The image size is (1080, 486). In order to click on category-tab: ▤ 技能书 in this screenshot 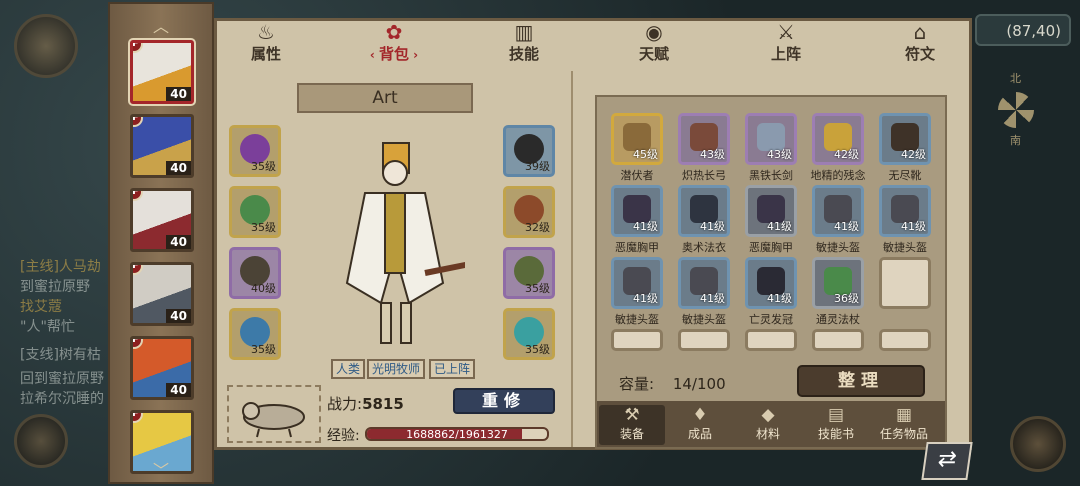, I will do `click(836, 425)`.